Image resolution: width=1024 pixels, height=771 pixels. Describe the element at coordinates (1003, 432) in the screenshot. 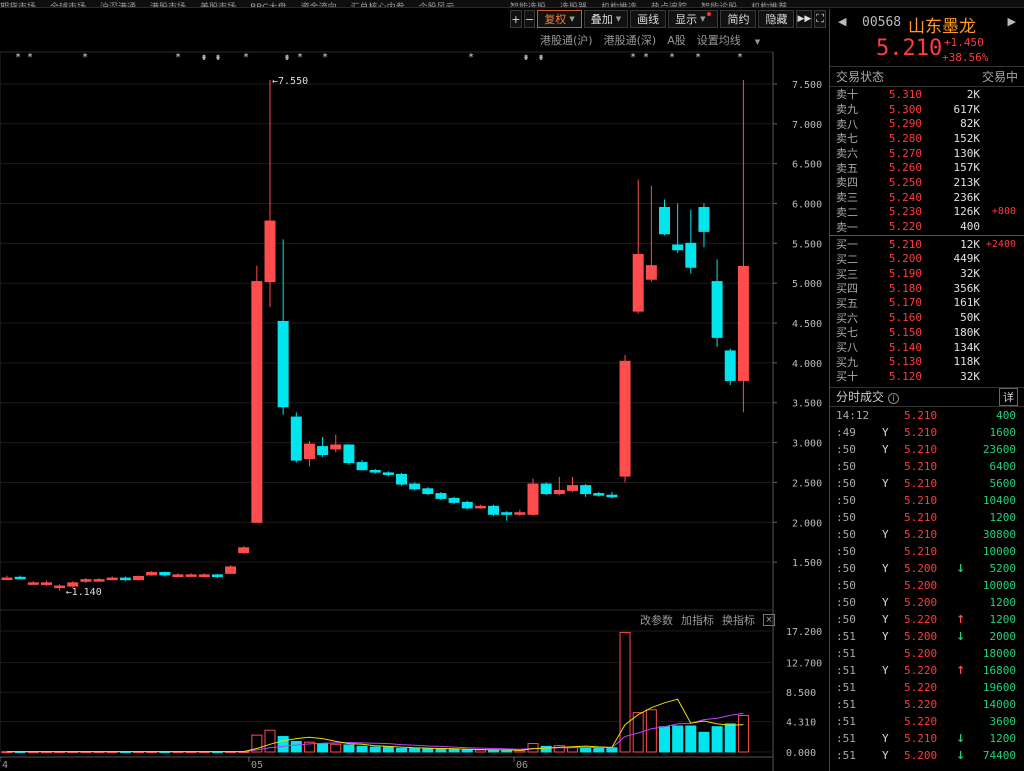

I see `trade-volume: 1600` at that location.